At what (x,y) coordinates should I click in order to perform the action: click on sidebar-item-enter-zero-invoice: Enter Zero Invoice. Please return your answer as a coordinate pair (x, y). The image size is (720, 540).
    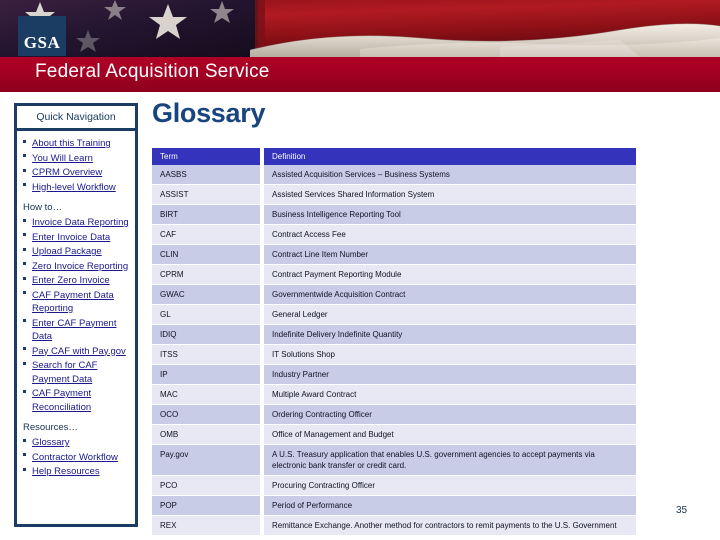
    Looking at the image, I should click on (71, 280).